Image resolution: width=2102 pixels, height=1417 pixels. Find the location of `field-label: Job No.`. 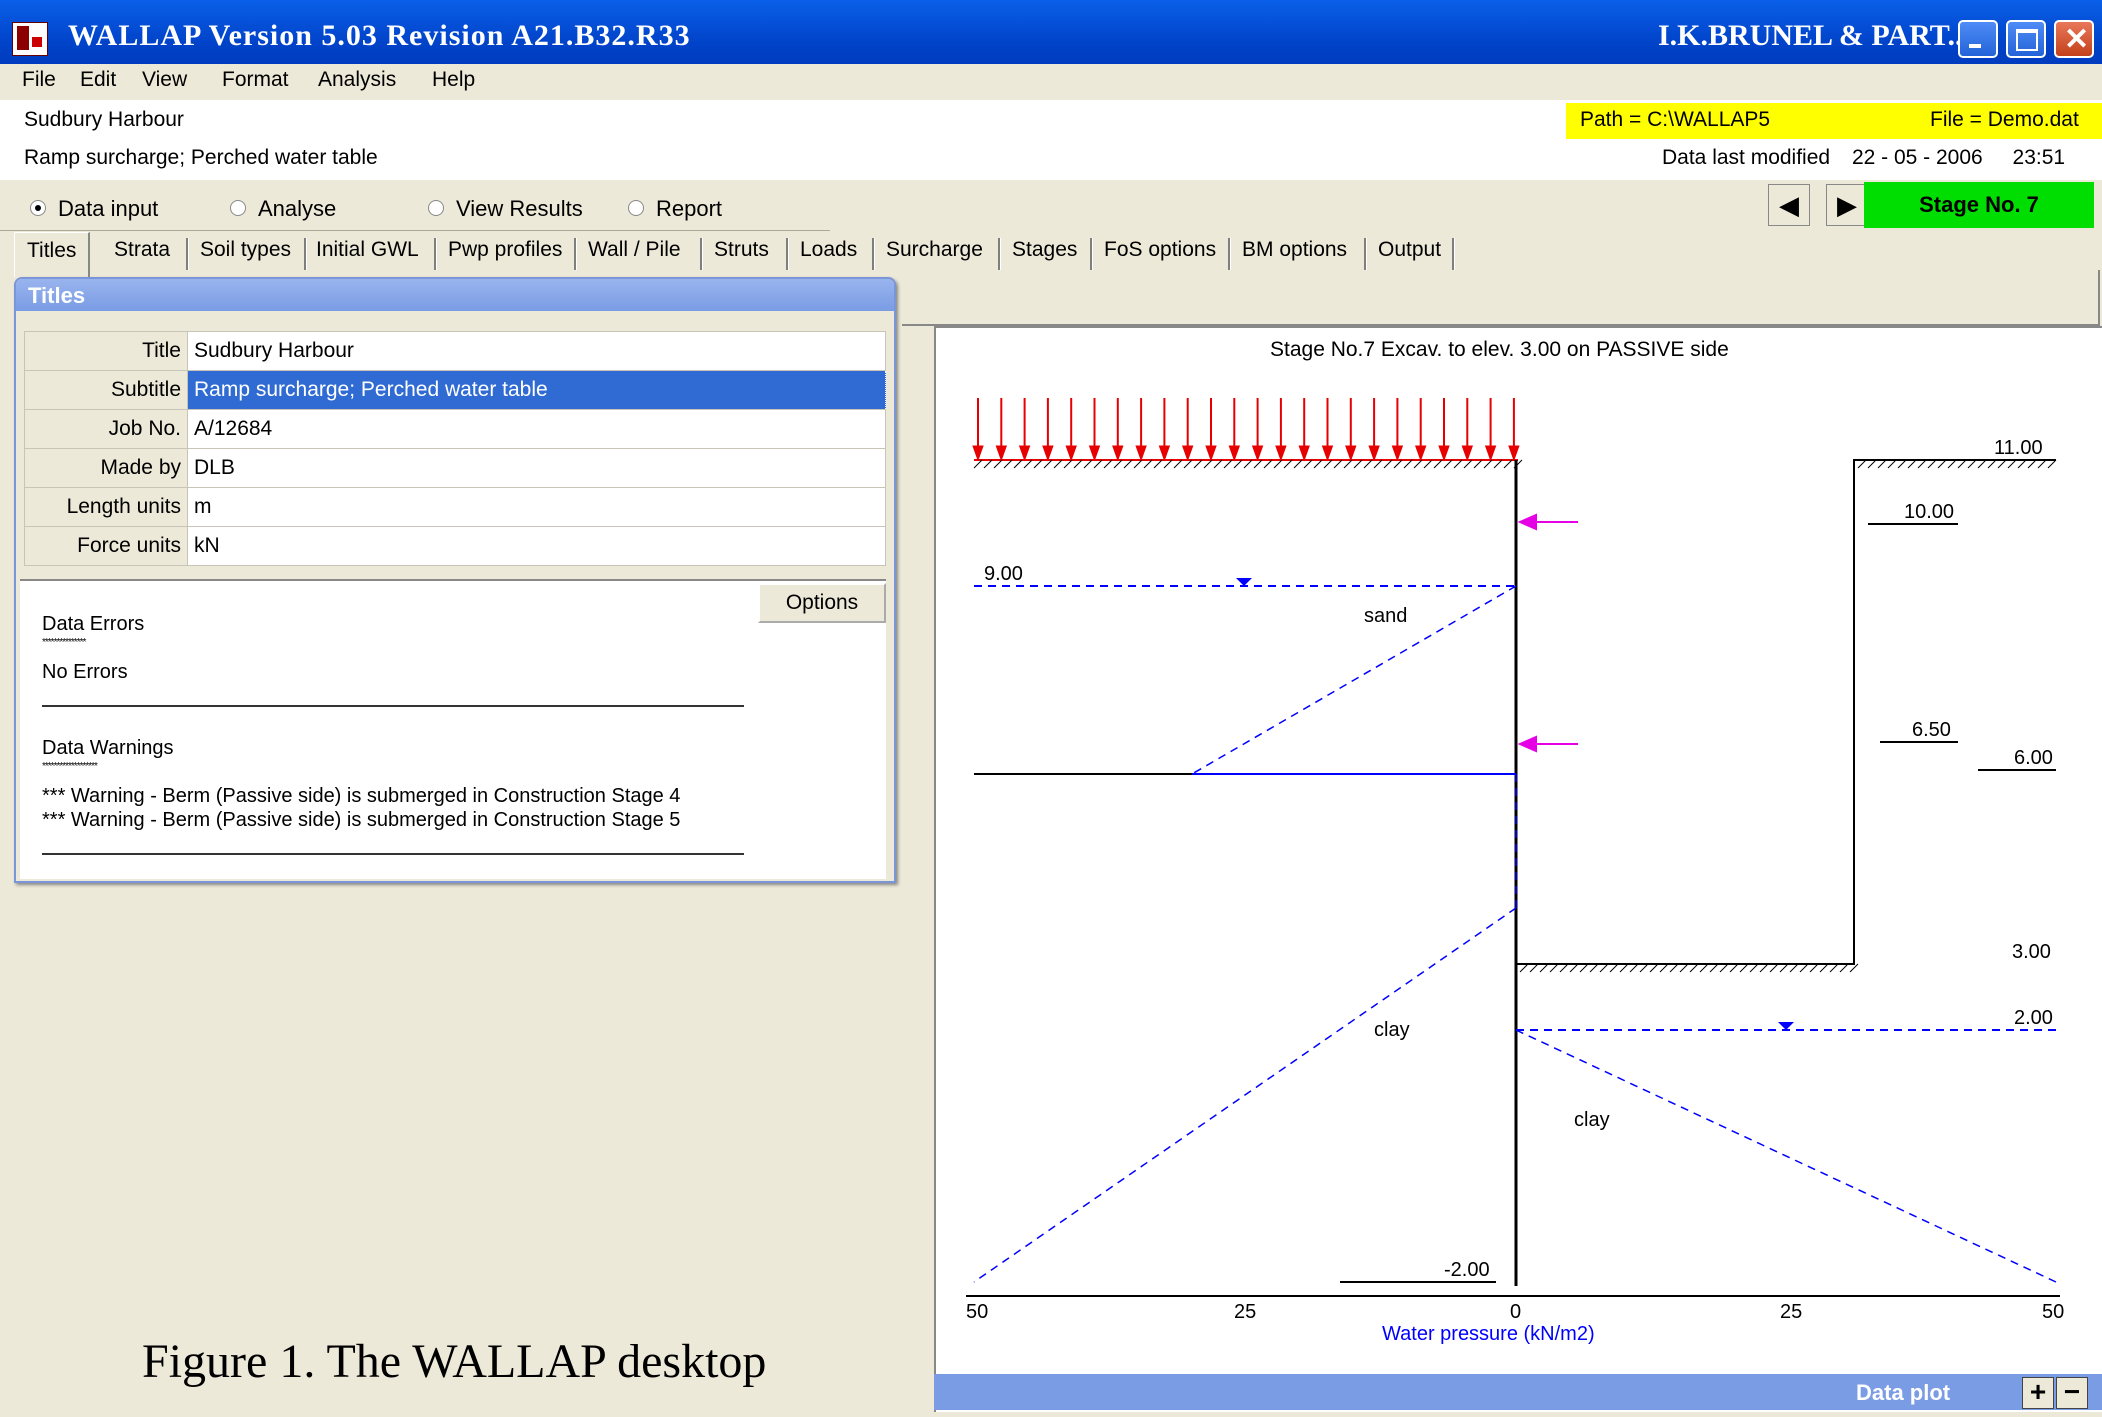

field-label: Job No. is located at coordinates (106, 429).